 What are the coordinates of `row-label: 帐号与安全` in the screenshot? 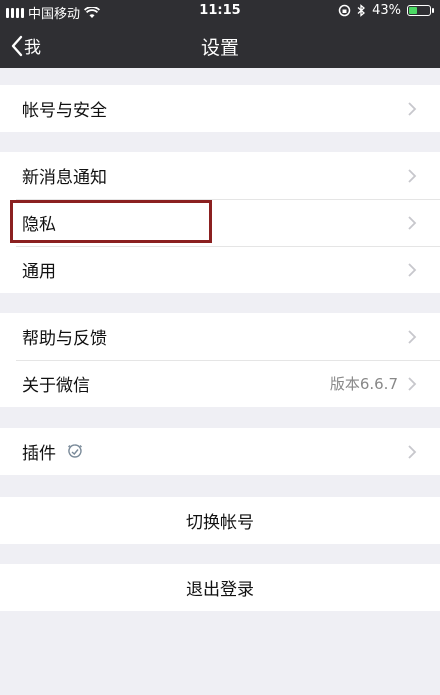 It's located at (64, 111).